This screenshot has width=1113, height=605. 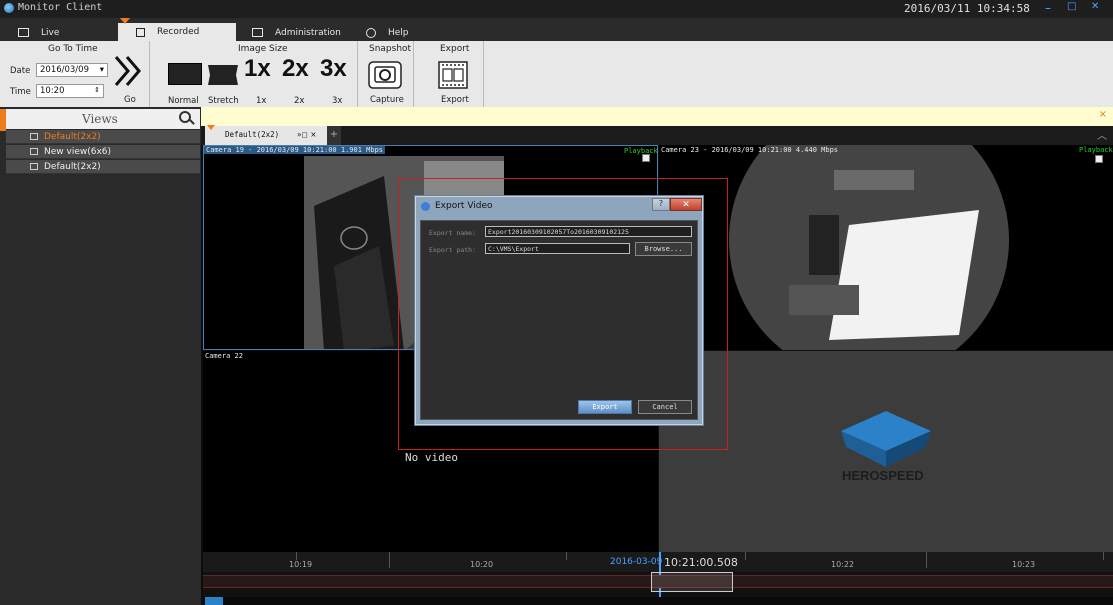 I want to click on question-icon, so click(x=371, y=32).